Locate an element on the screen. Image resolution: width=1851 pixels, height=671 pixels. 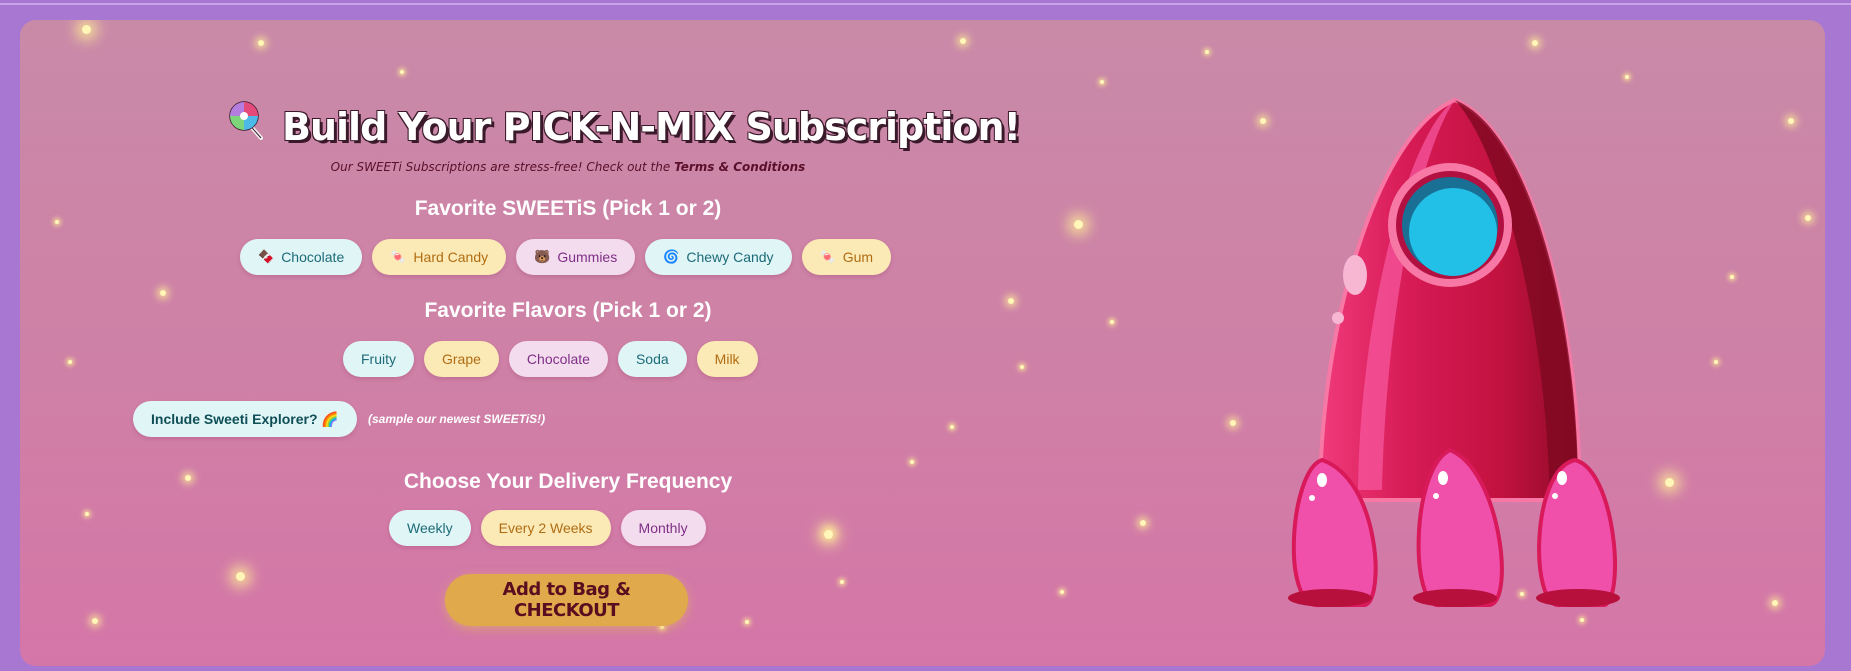
top-border is located at coordinates (925, 4).